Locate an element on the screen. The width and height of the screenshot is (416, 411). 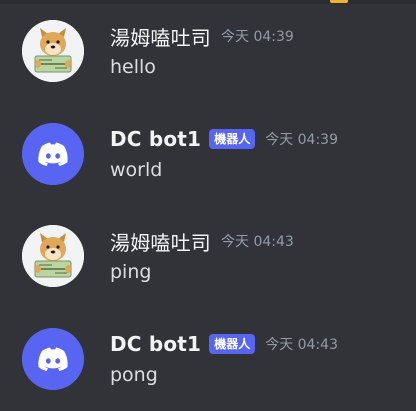
message-header: 湯姆嗑吐司 今天 04:39 is located at coordinates (202, 36).